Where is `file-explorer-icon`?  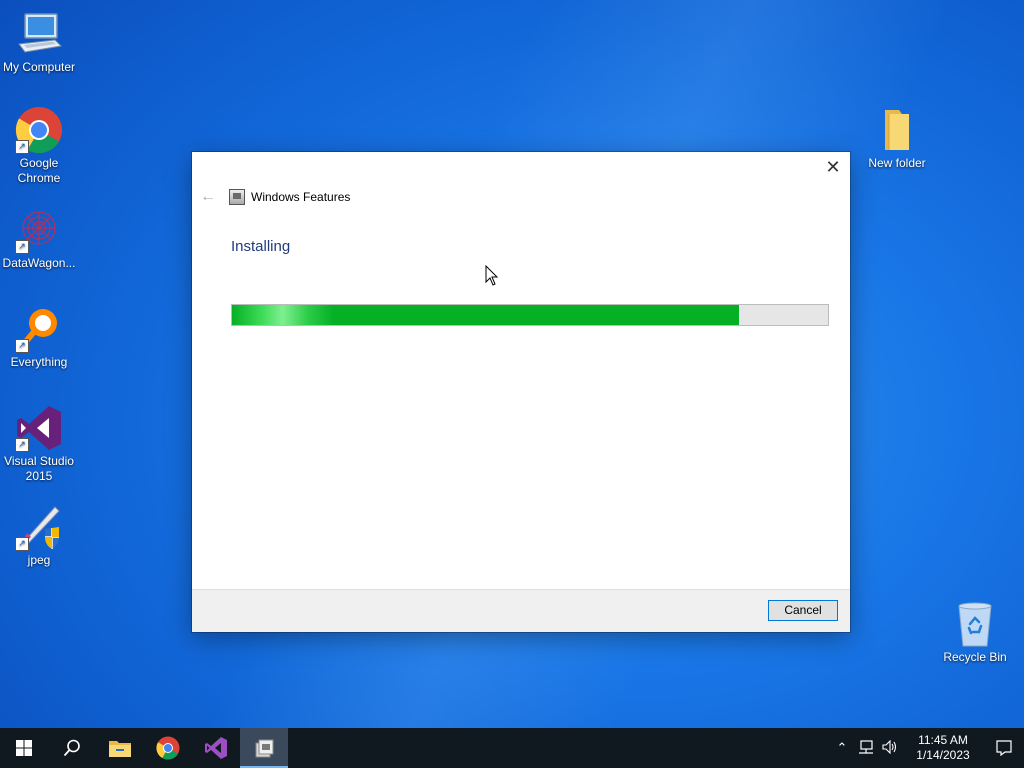 file-explorer-icon is located at coordinates (120, 749).